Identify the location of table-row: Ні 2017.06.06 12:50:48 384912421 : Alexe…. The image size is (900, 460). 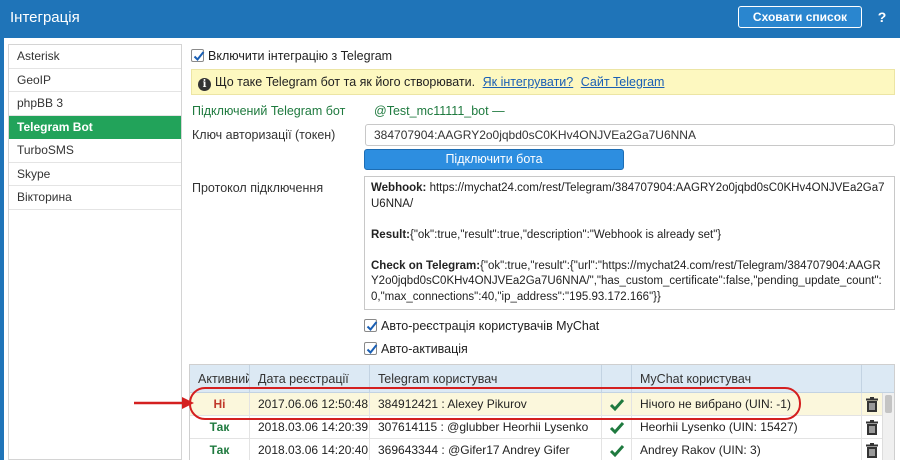
(542, 404).